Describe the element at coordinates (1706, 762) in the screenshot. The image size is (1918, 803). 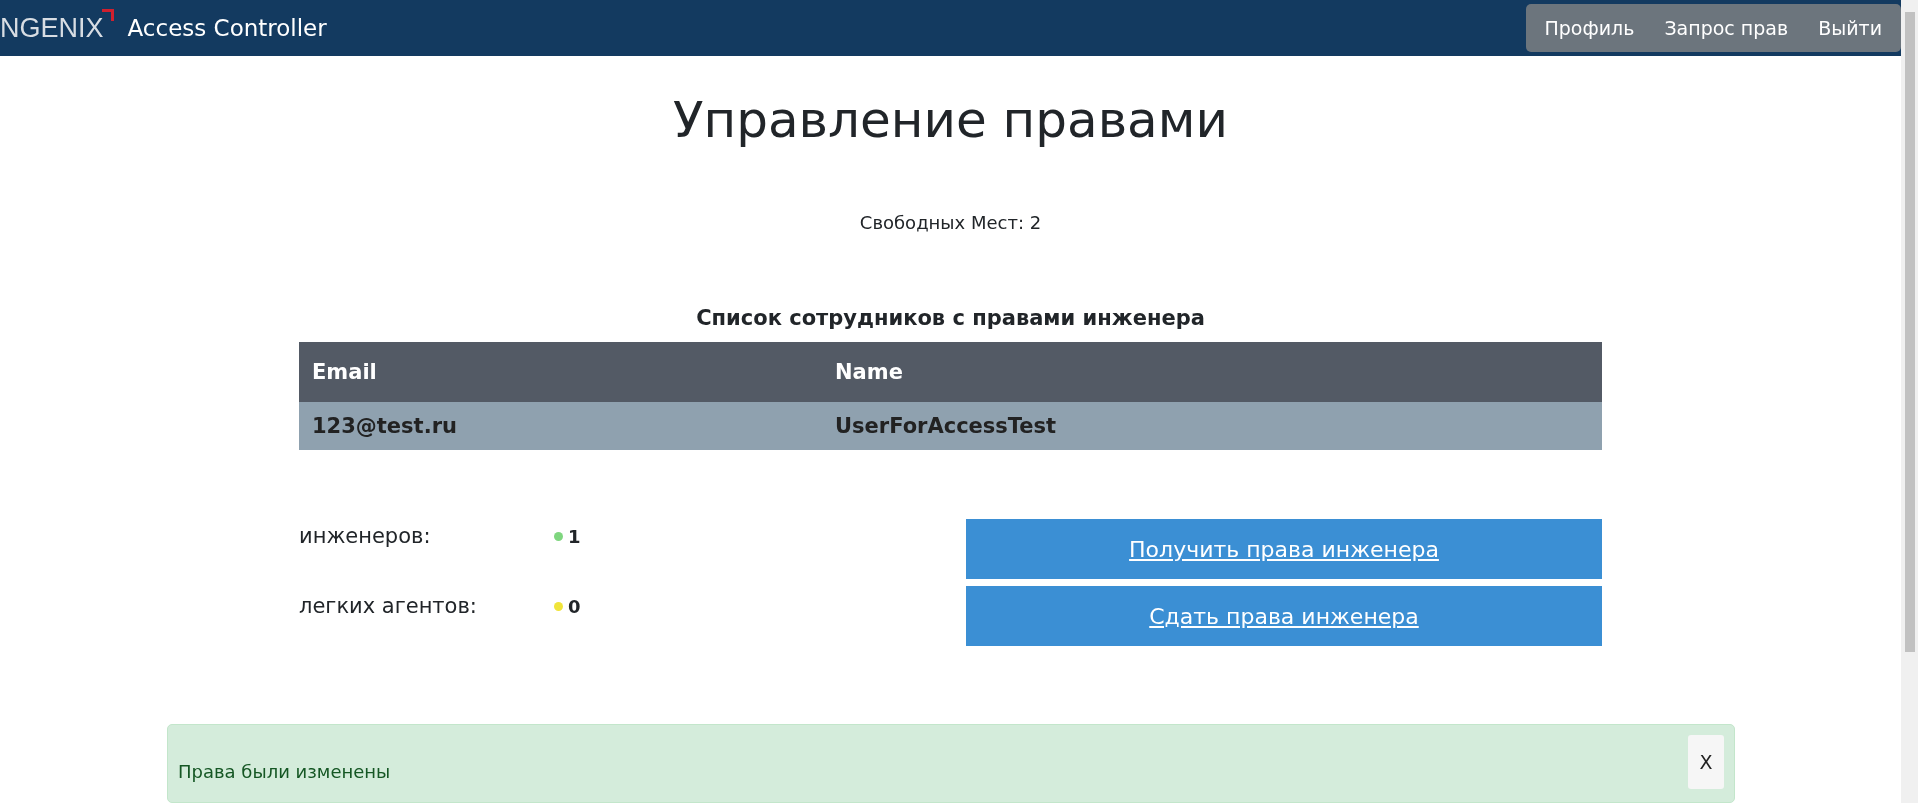
I see `close-button: X` at that location.